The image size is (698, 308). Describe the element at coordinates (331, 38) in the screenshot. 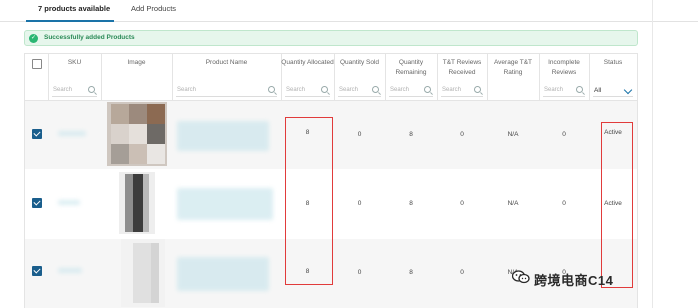

I see `success-alert: ✓ Successfully added Products` at that location.